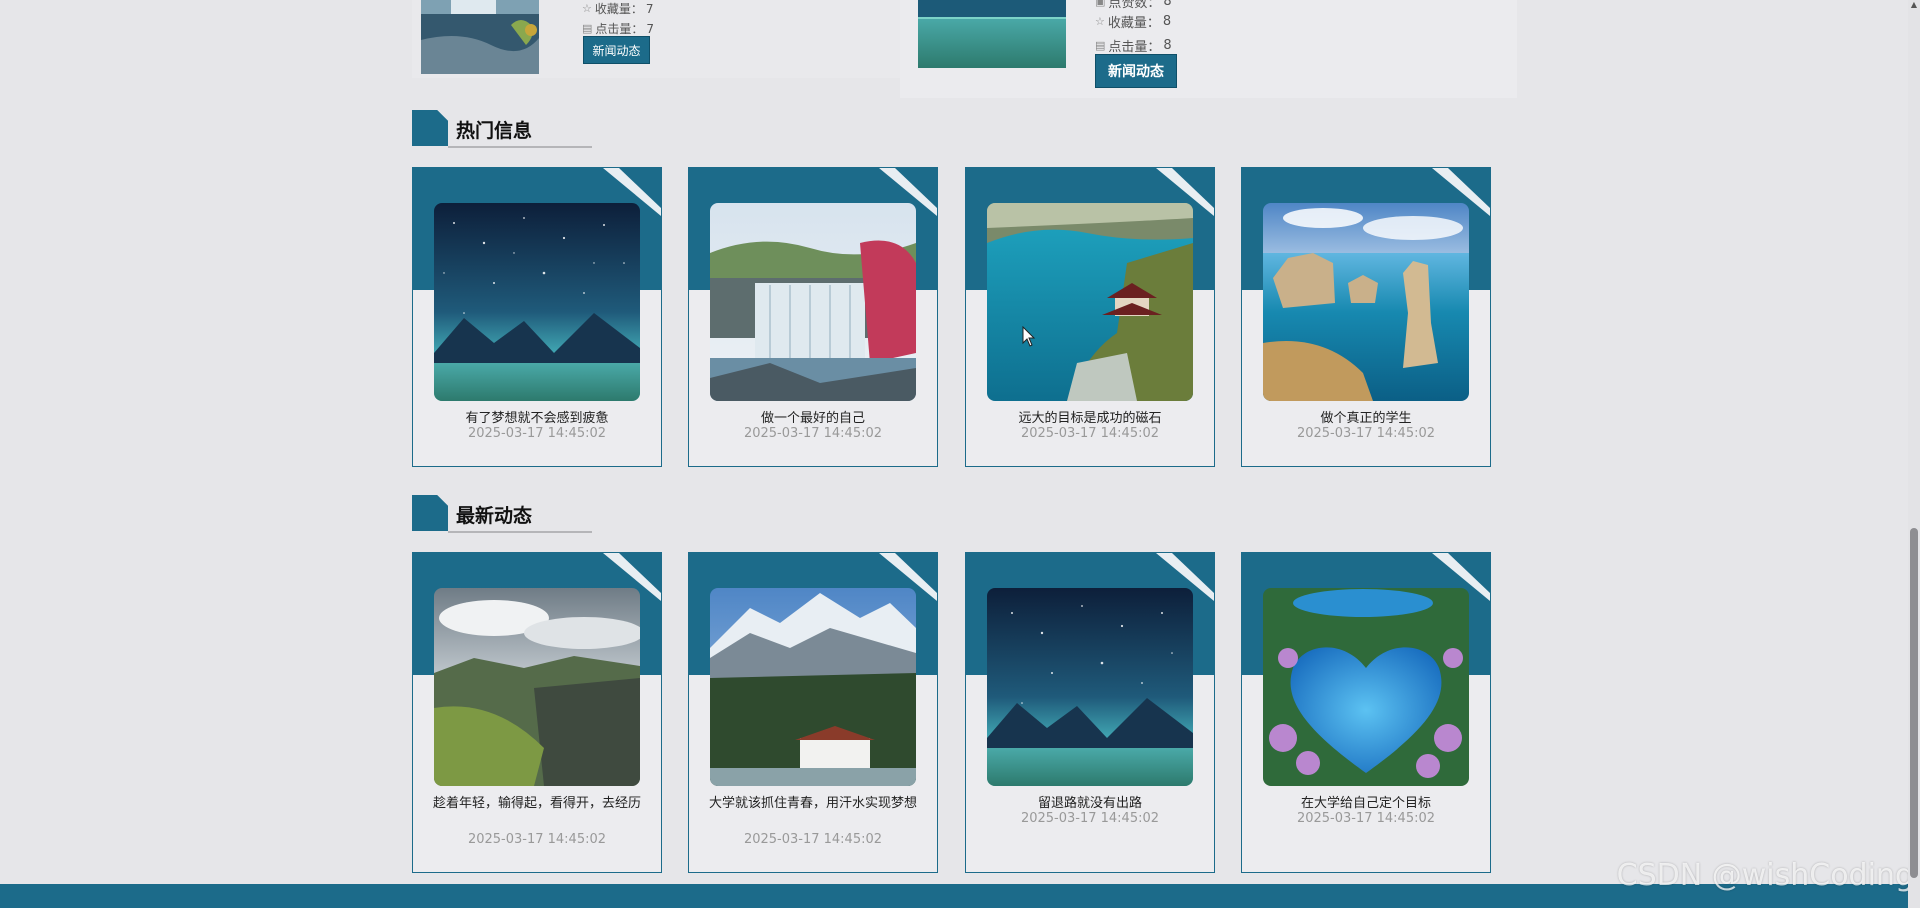  I want to click on hot-card: 做一个最好的自己 2025-03-17 14:45:02, so click(813, 317).